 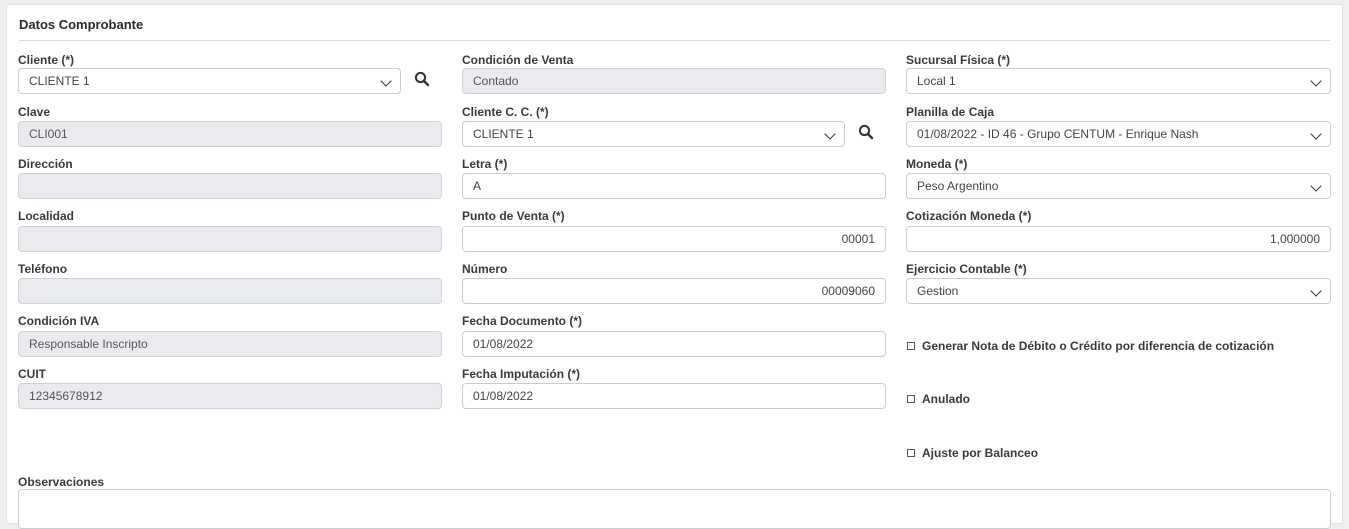 I want to click on ajuste-balanceo-label: Ajuste por Balanceo, so click(x=980, y=453).